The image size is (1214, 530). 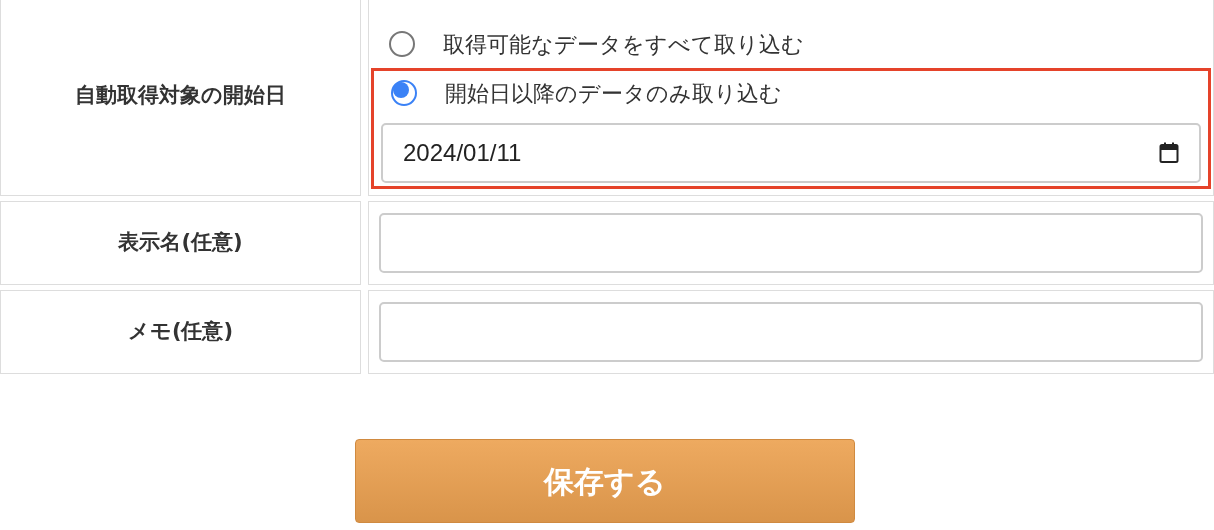 I want to click on option-label: 開始日以降のデータのみ取り込む, so click(x=613, y=93).